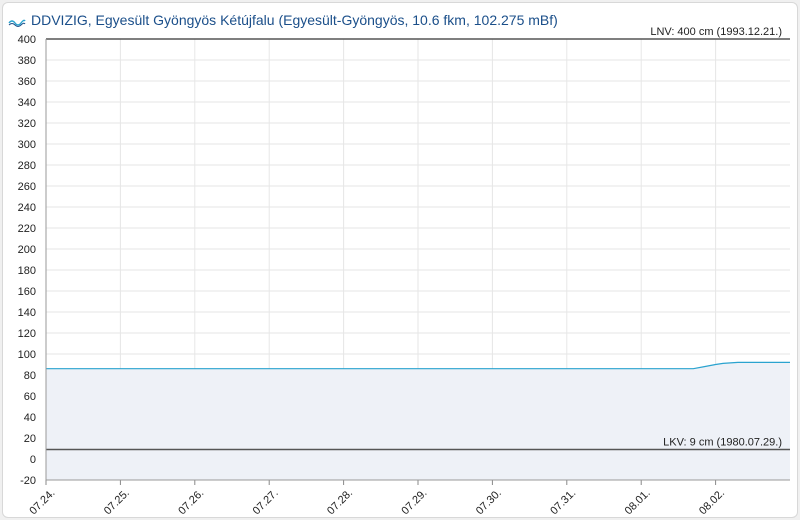 The width and height of the screenshot is (800, 520). What do you see at coordinates (27, 208) in the screenshot?
I see `y-tick-label: 240` at bounding box center [27, 208].